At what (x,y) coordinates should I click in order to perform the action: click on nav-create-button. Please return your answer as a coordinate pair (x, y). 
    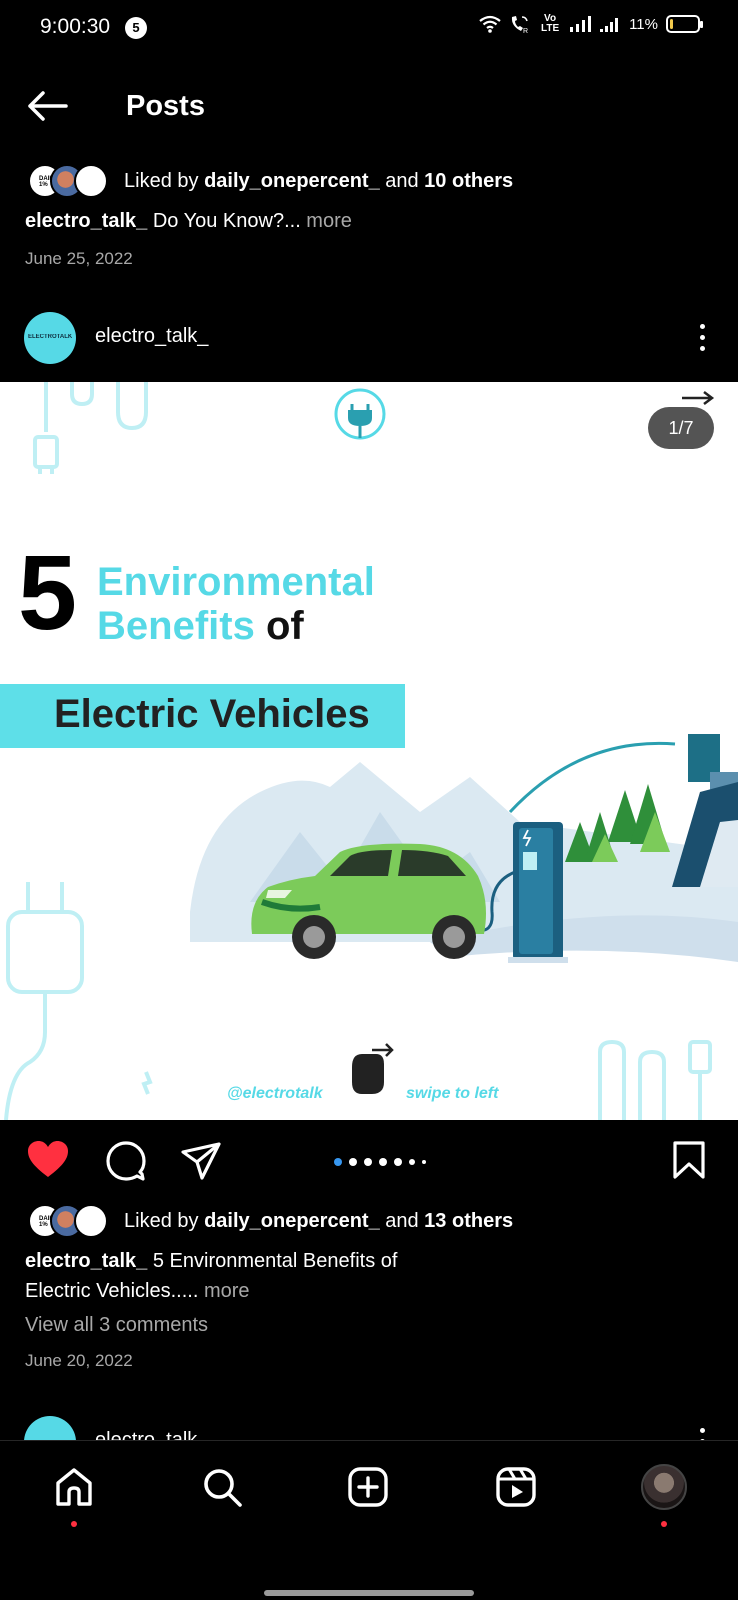
    Looking at the image, I should click on (368, 1487).